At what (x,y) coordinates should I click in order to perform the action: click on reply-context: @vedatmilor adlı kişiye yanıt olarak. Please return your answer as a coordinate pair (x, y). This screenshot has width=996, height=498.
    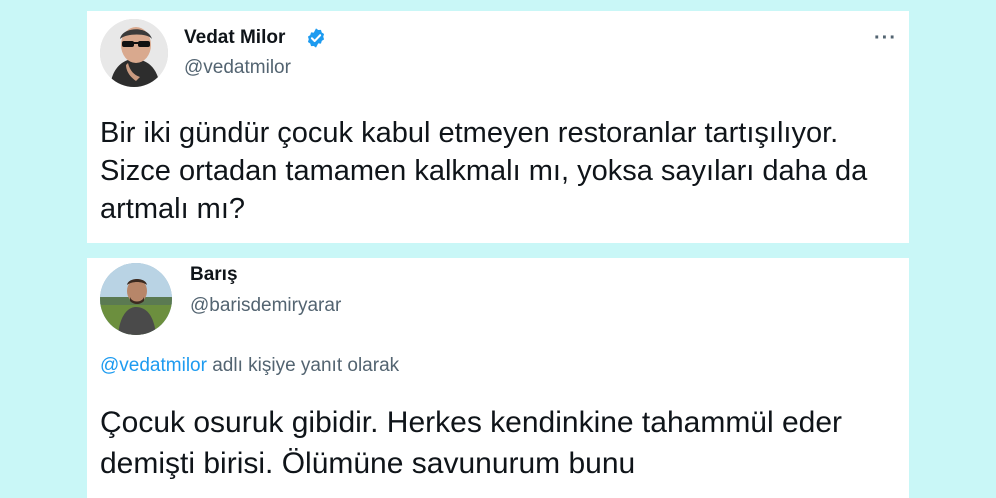
    Looking at the image, I should click on (249, 366).